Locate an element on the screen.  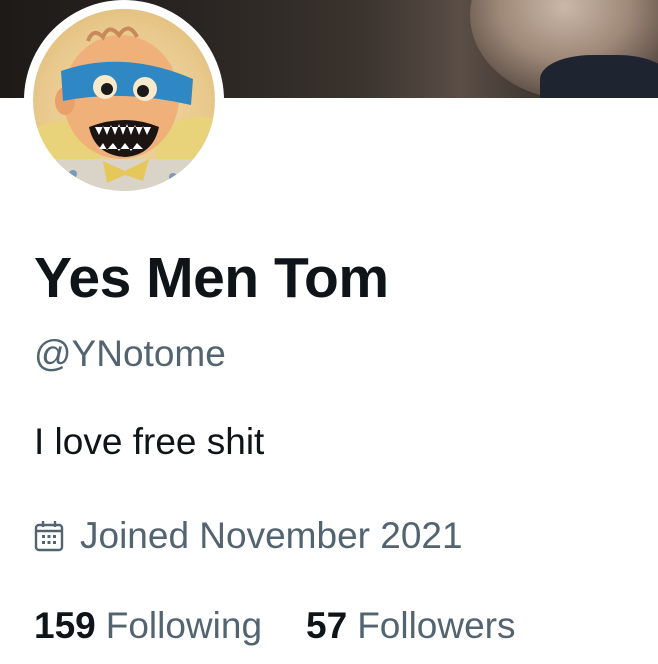
user-handle: @YNotome is located at coordinates (130, 353).